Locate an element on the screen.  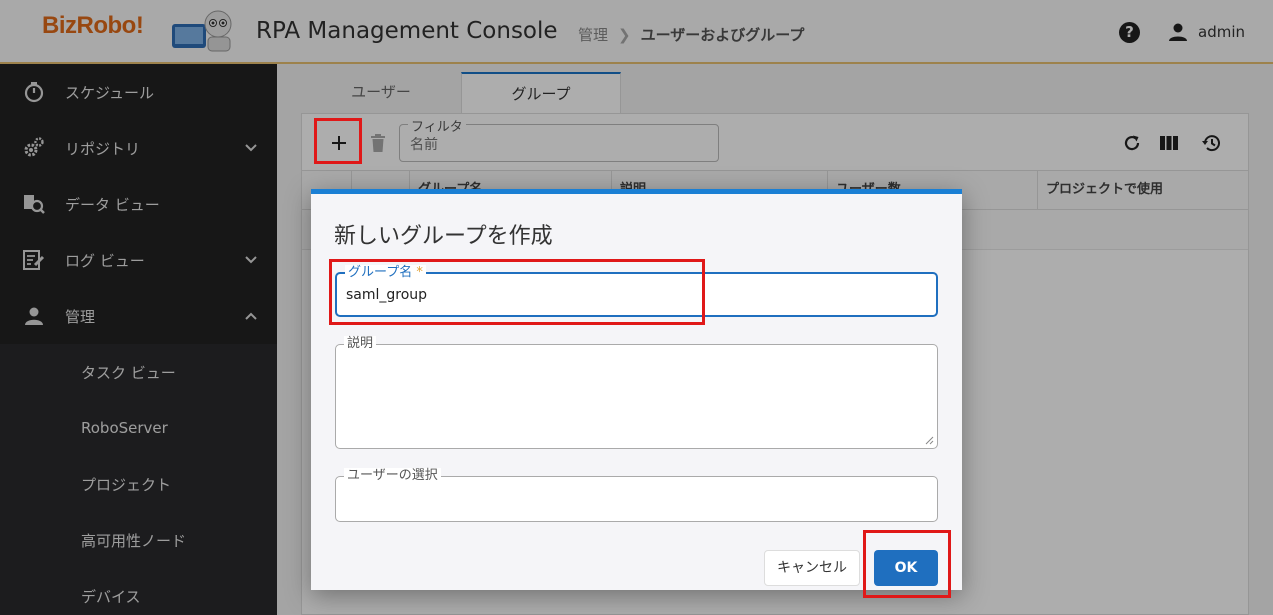
user-select-label: ユーザーの選択 is located at coordinates (392, 476).